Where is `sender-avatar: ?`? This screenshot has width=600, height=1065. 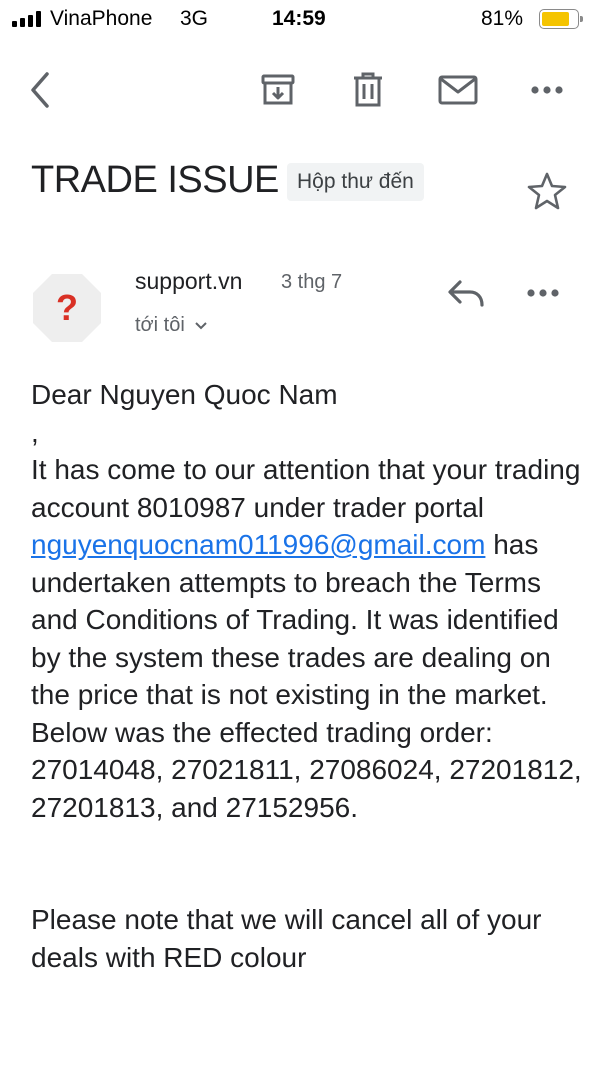 sender-avatar: ? is located at coordinates (67, 308).